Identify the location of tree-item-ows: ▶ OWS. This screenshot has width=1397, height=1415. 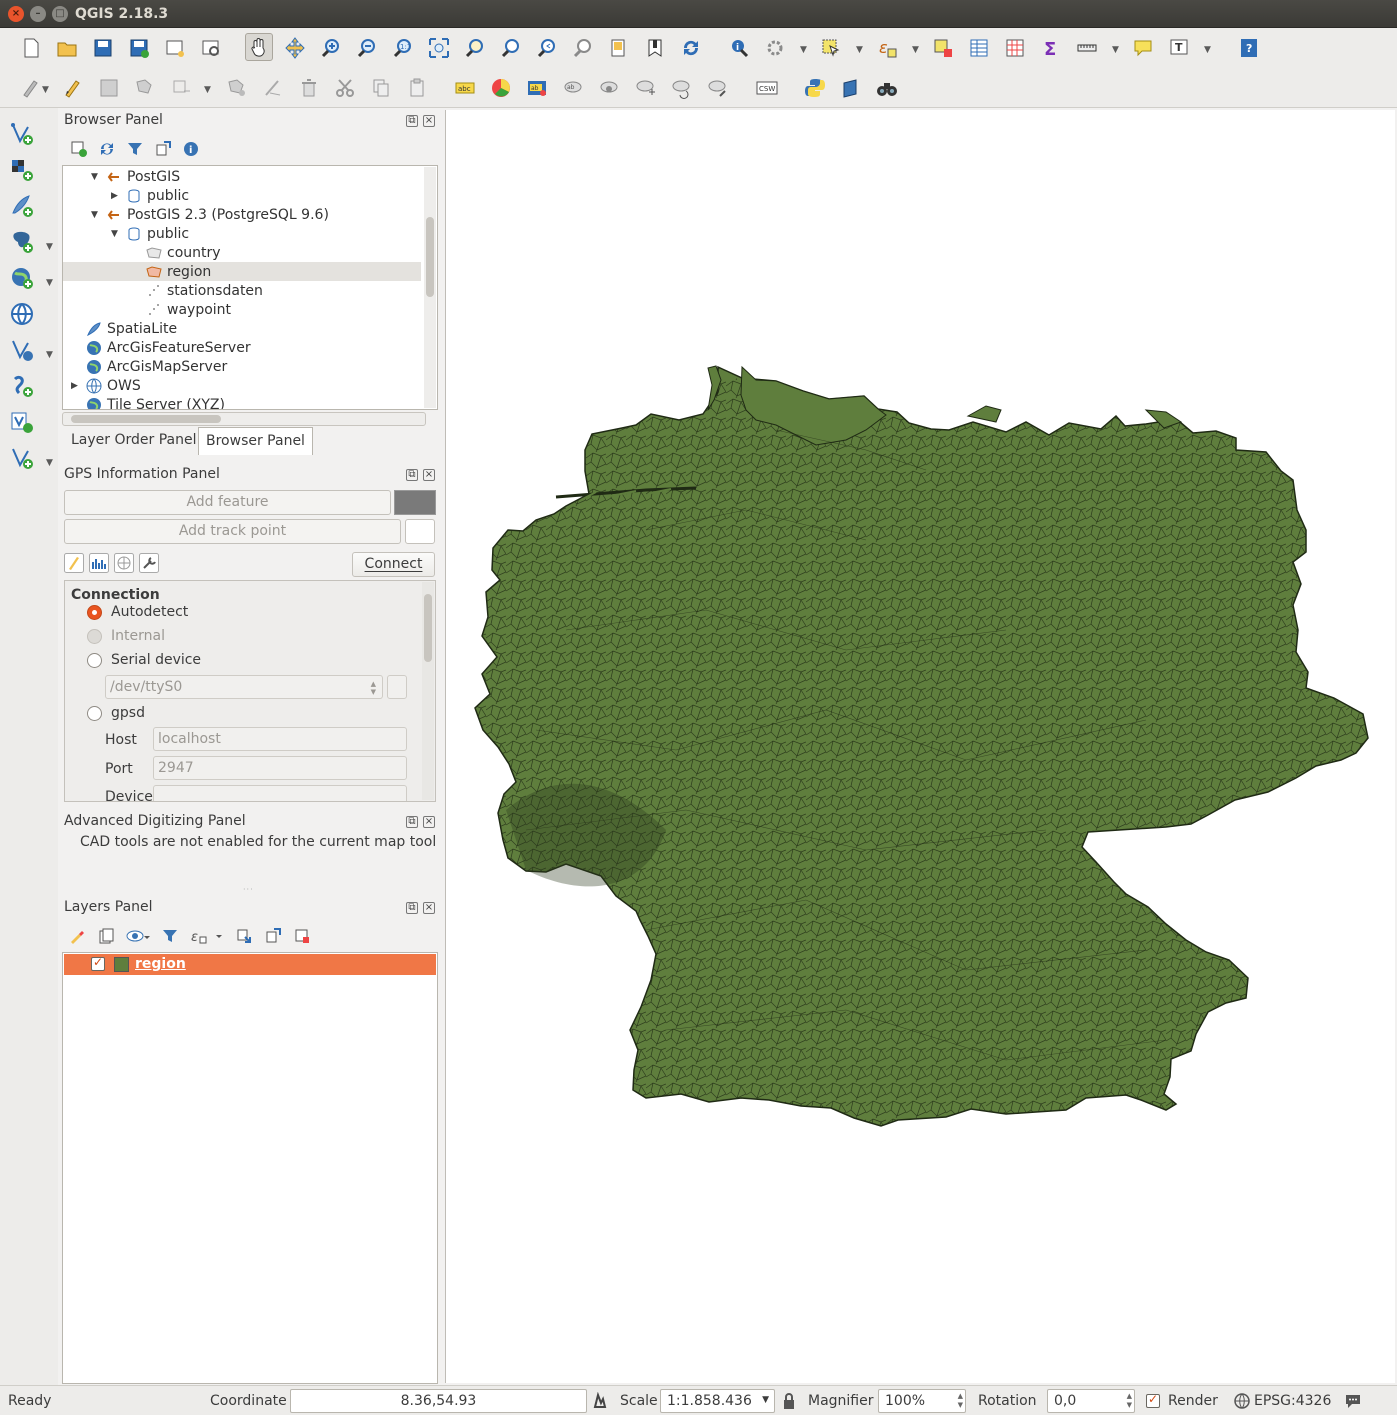
(106, 385).